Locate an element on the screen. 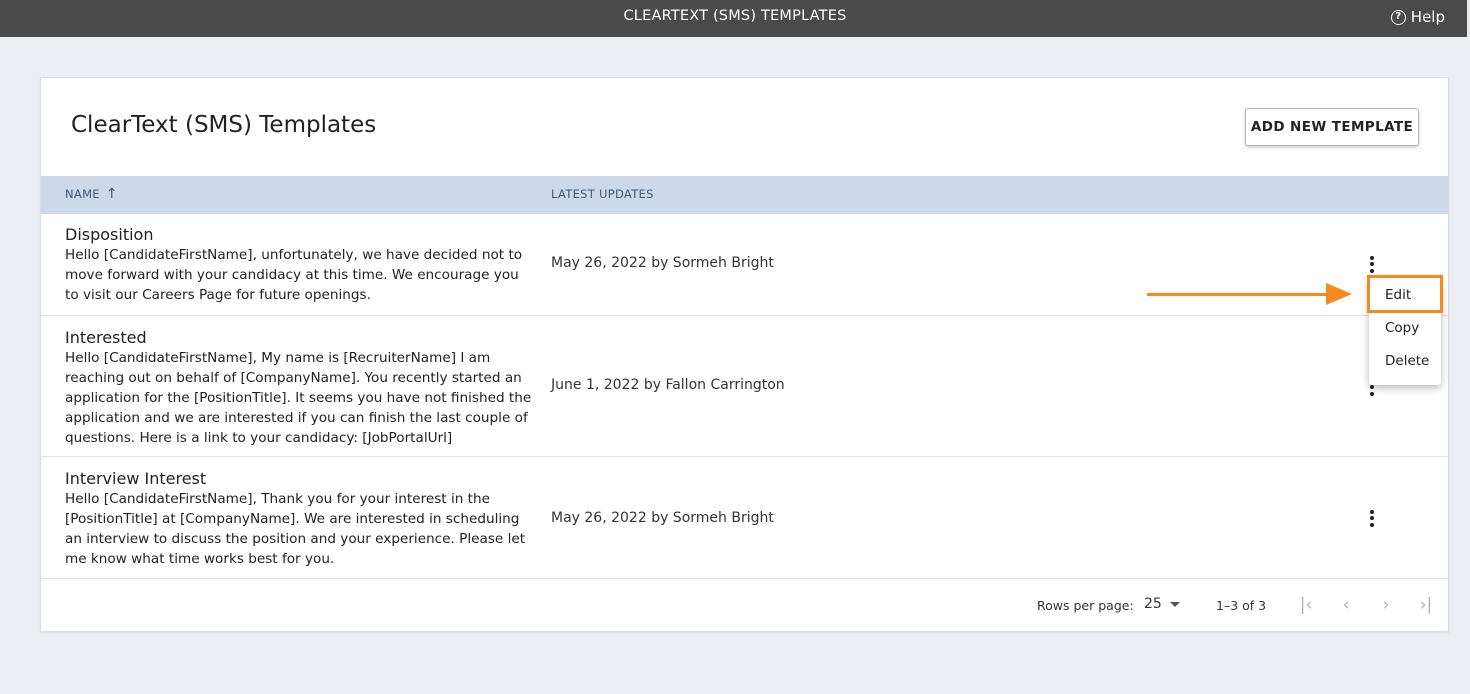 The height and width of the screenshot is (694, 1470). column-header-name-label: NAME is located at coordinates (82, 194).